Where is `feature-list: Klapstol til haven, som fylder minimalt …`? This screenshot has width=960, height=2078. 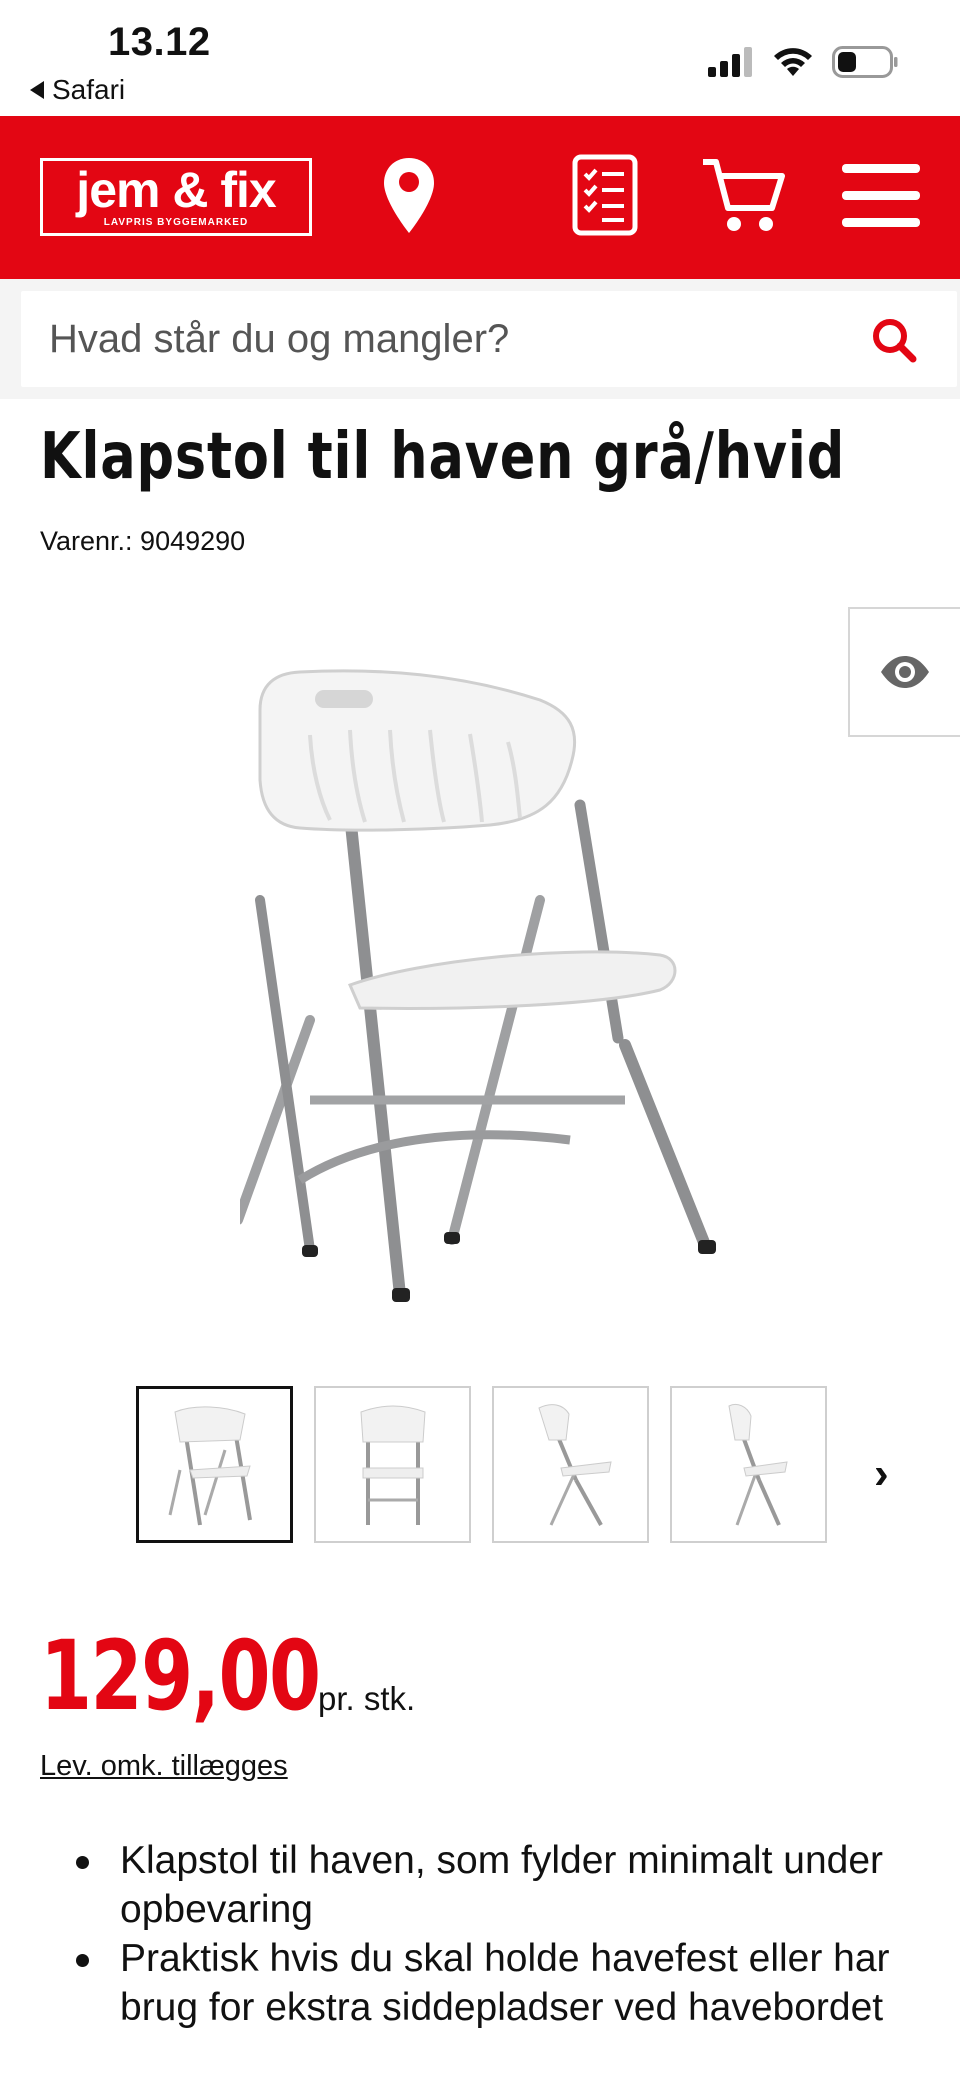 feature-list: Klapstol til haven, som fylder minimalt … is located at coordinates (500, 1934).